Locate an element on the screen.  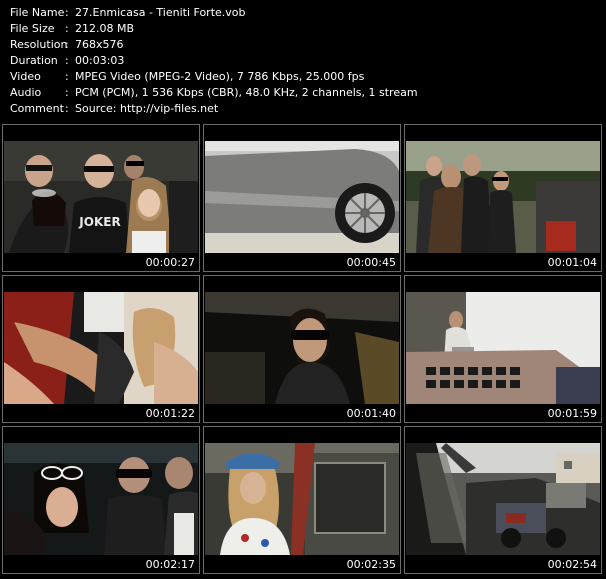
thumbnail-cell: JOKER 00:00:27 is located at coordinates (101, 198).